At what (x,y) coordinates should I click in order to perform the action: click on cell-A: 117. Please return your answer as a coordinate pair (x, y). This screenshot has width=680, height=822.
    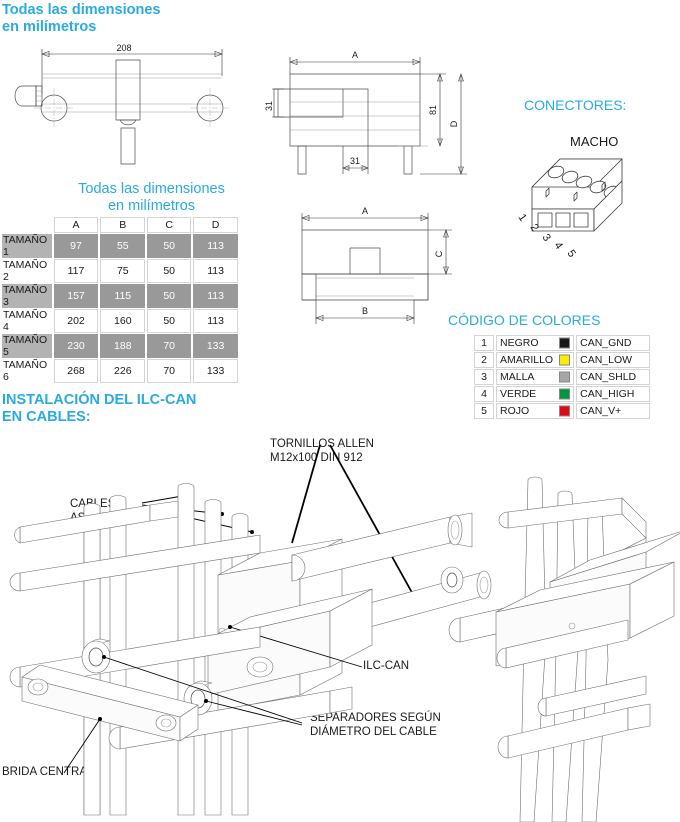
    Looking at the image, I should click on (76, 271).